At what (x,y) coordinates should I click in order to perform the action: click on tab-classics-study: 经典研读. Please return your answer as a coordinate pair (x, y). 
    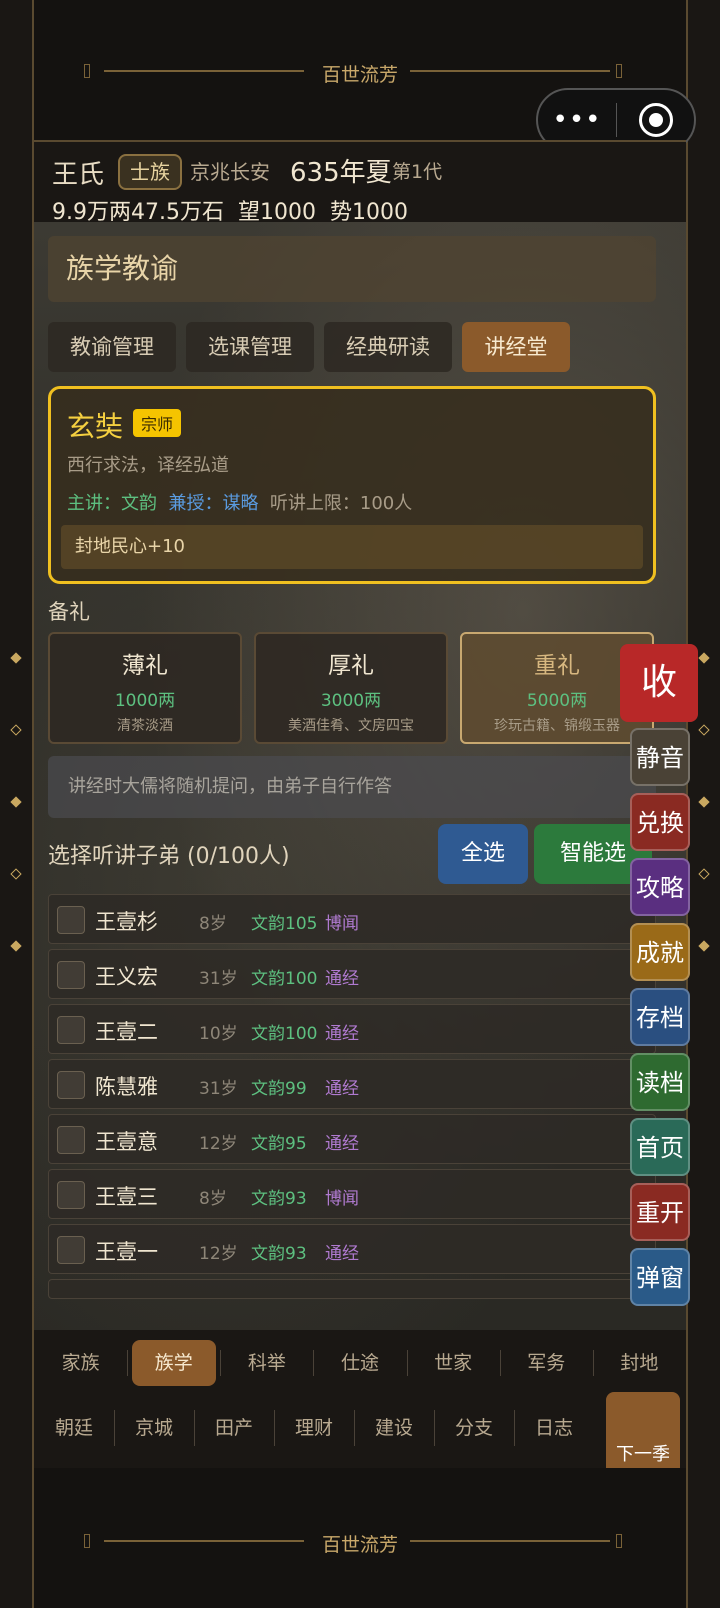
    Looking at the image, I should click on (388, 347).